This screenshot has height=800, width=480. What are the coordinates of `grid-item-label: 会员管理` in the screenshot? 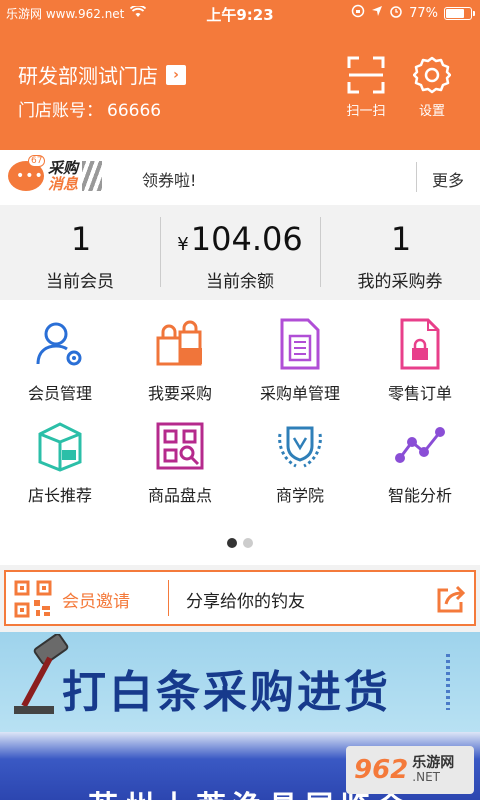 It's located at (59, 393).